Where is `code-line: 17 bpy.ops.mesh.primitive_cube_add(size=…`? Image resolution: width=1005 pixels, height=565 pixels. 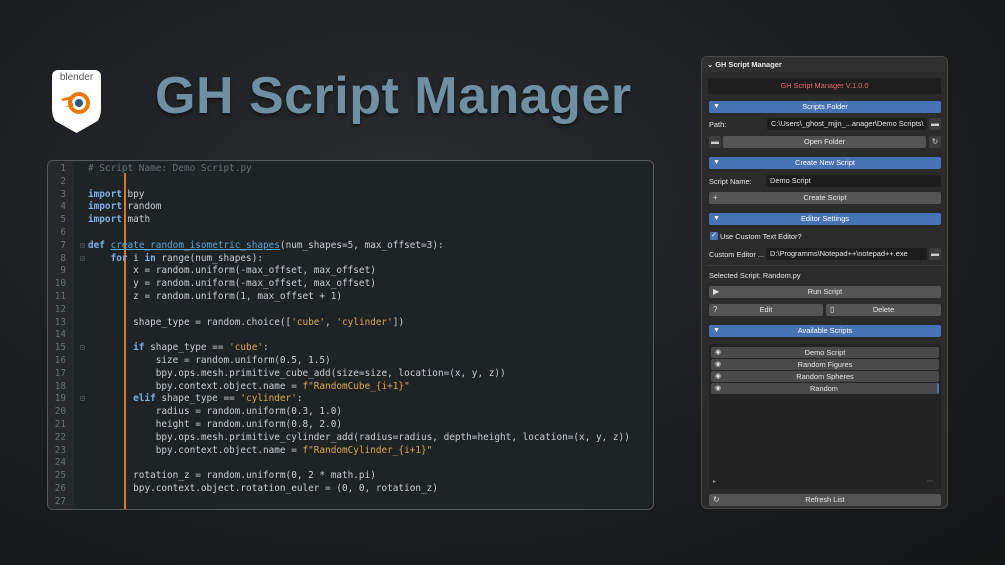 code-line: 17 bpy.ops.mesh.primitive_cube_add(size=… is located at coordinates (350, 374).